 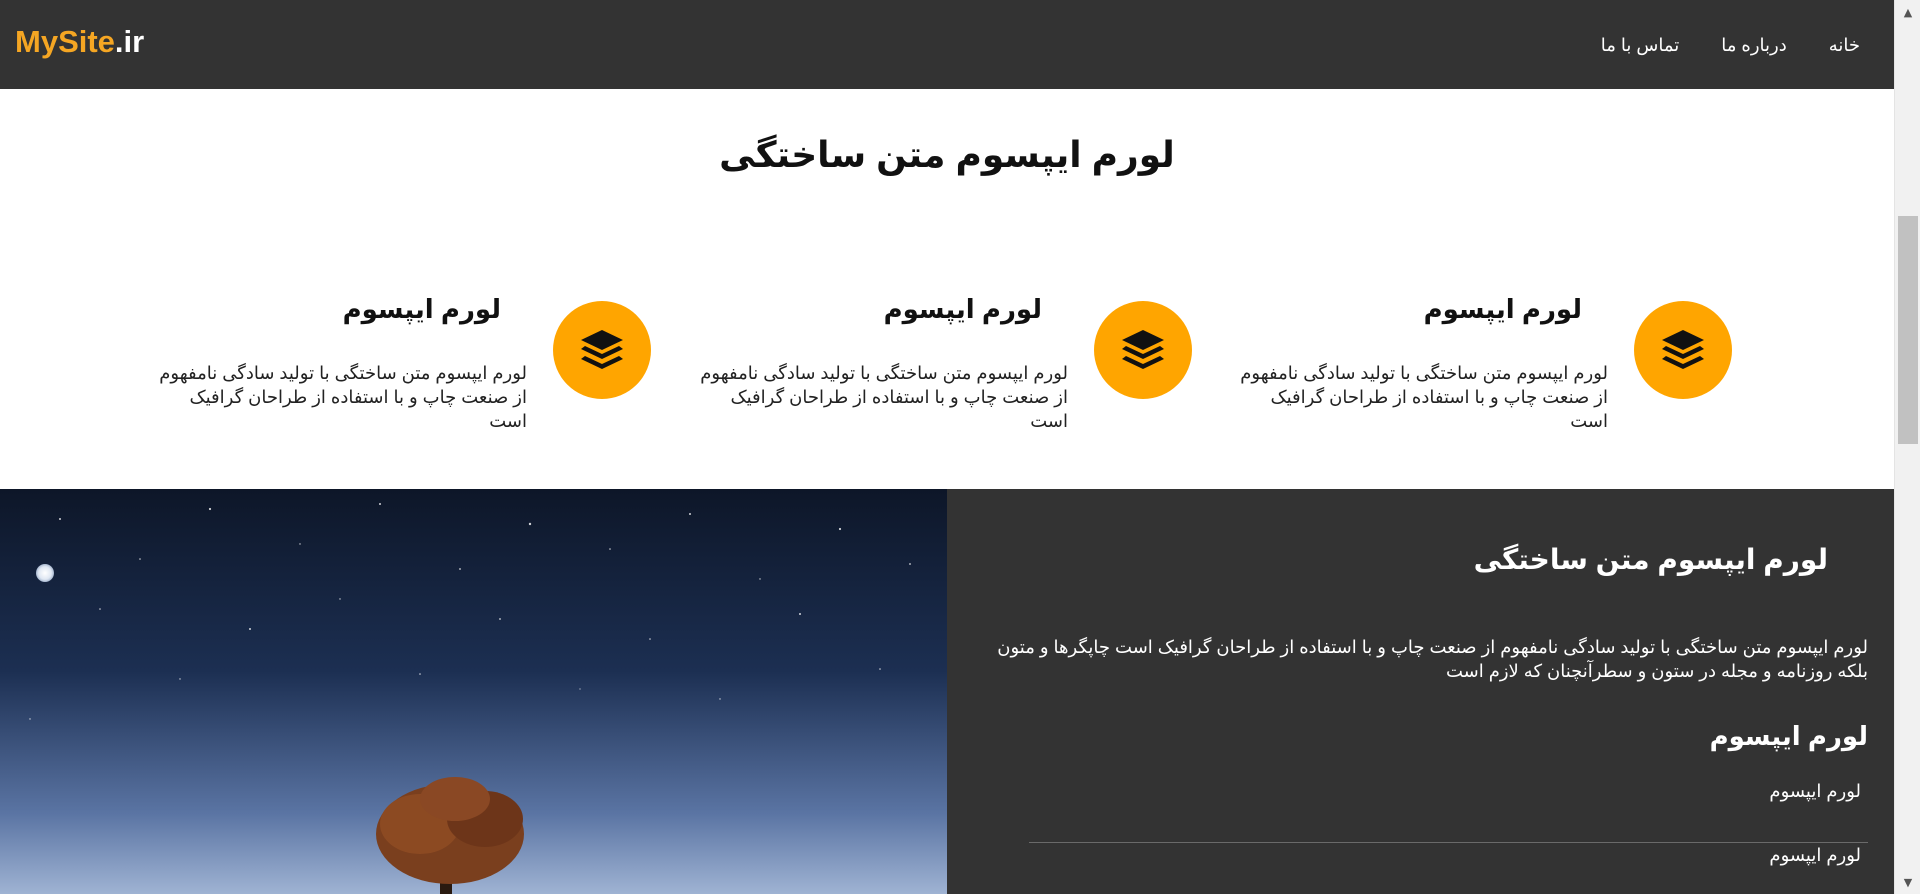 What do you see at coordinates (1640, 45) in the screenshot?
I see `nav-link-contact: تماس با ما` at bounding box center [1640, 45].